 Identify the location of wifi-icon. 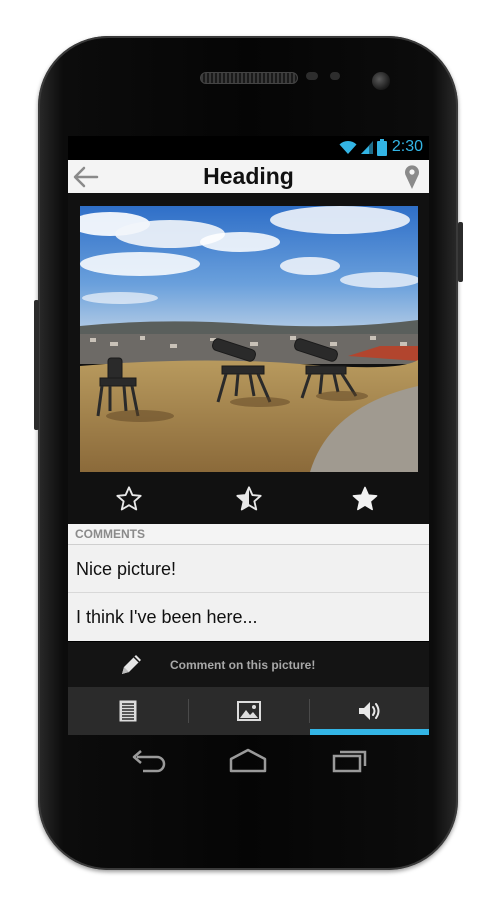
(348, 147).